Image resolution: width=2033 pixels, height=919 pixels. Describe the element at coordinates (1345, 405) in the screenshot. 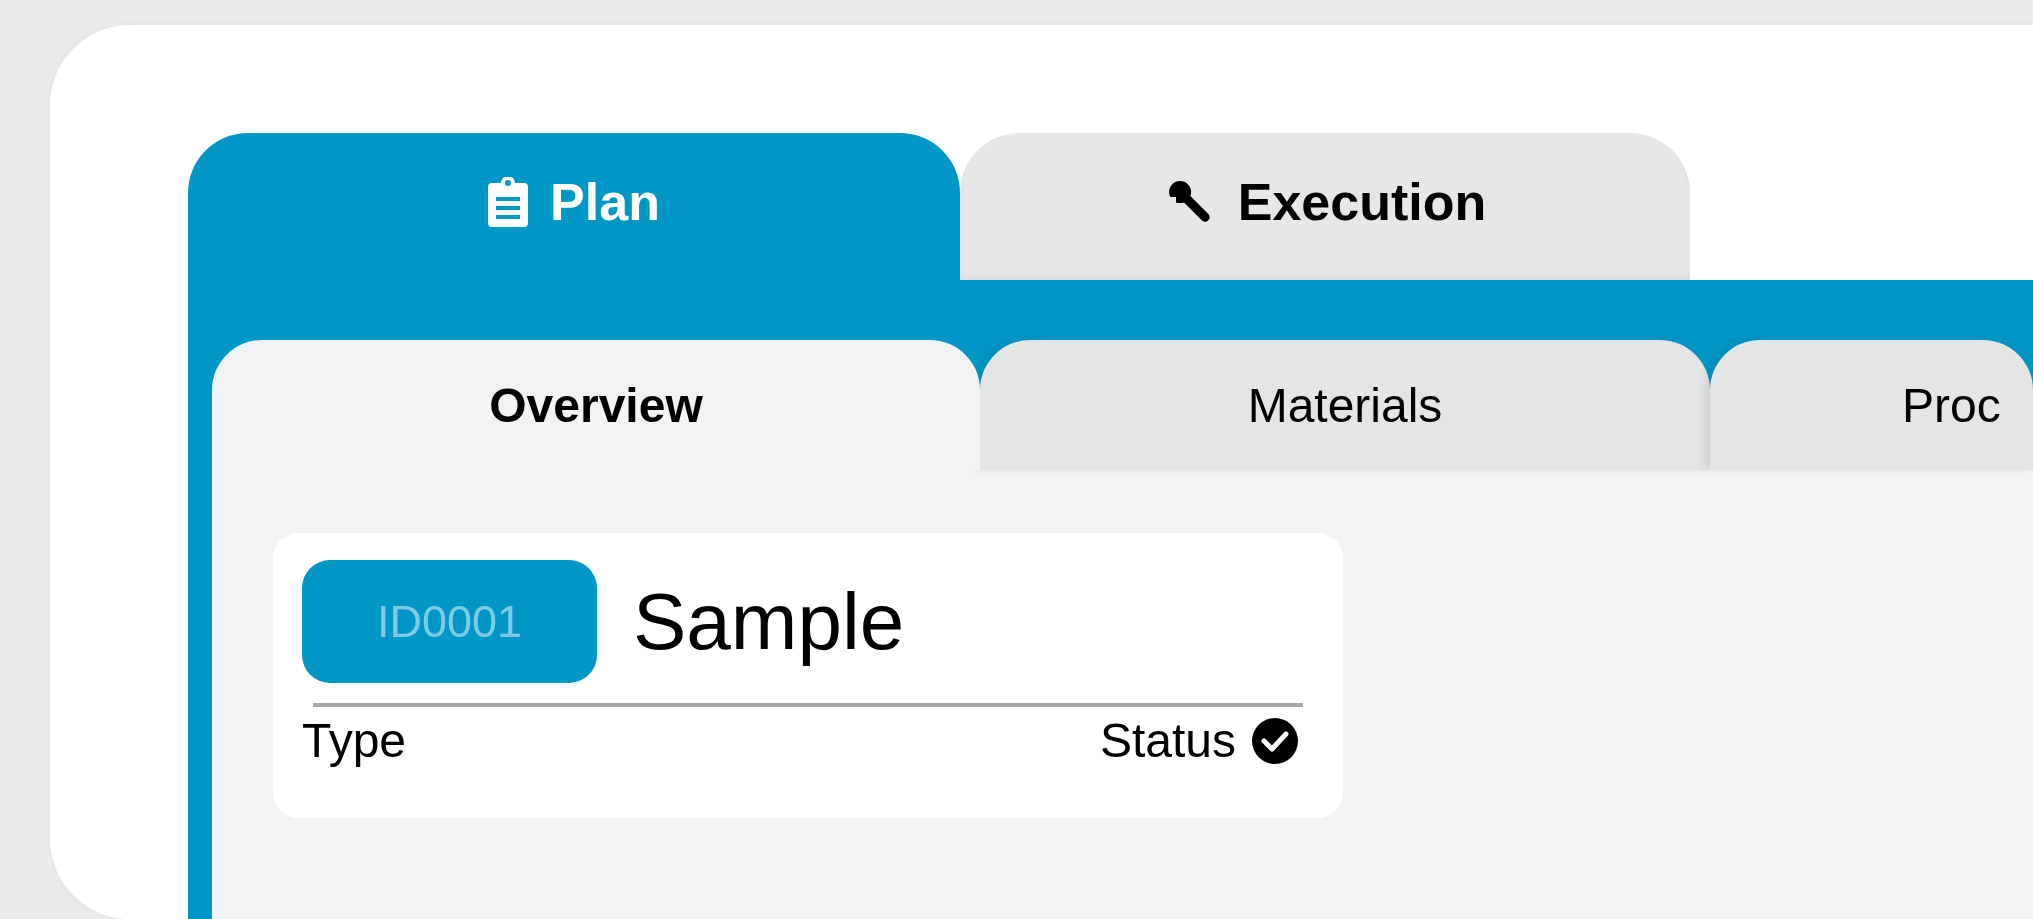

I see `sub-tab: Materials` at that location.